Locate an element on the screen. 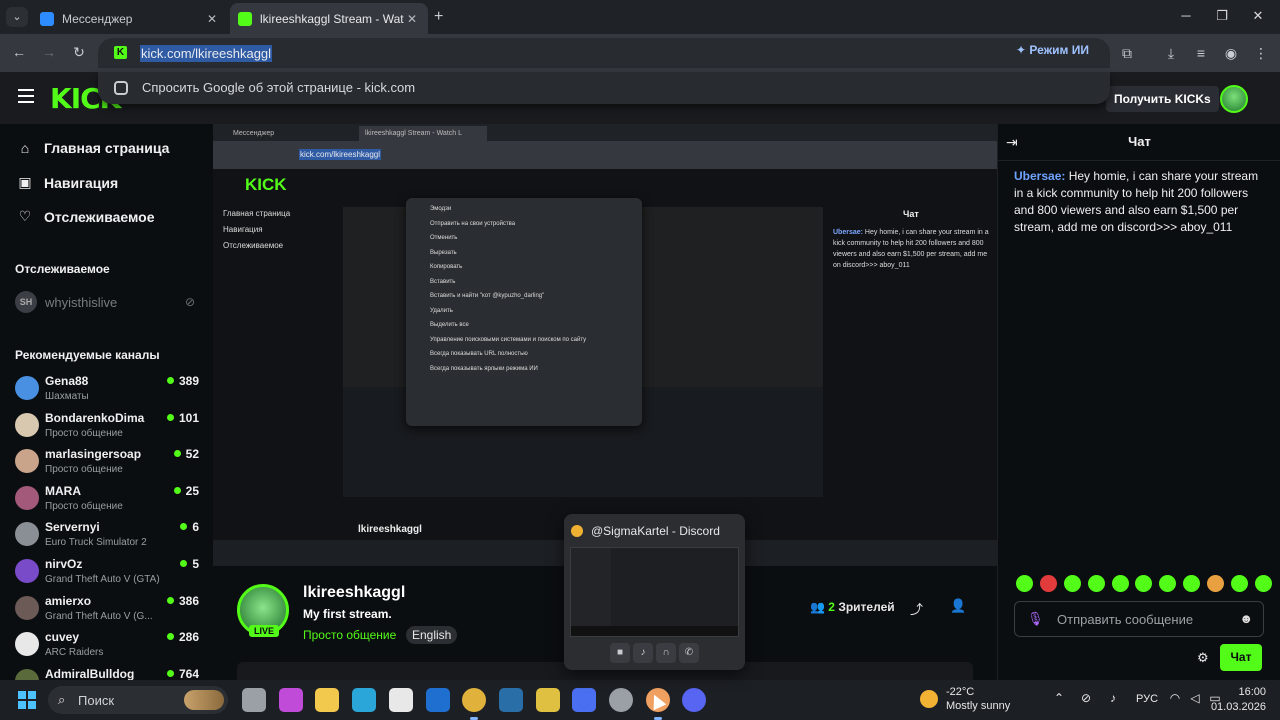  steam-icon is located at coordinates (510, 700).